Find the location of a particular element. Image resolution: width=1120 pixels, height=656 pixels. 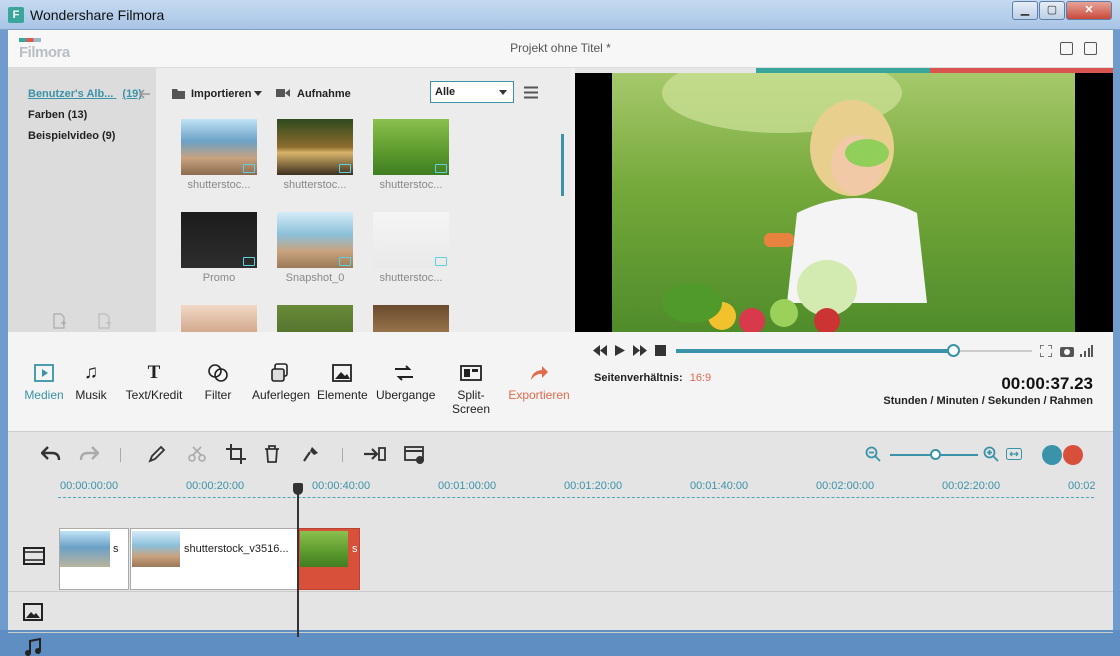

voiceover-mic-icon is located at coordinates (311, 454).